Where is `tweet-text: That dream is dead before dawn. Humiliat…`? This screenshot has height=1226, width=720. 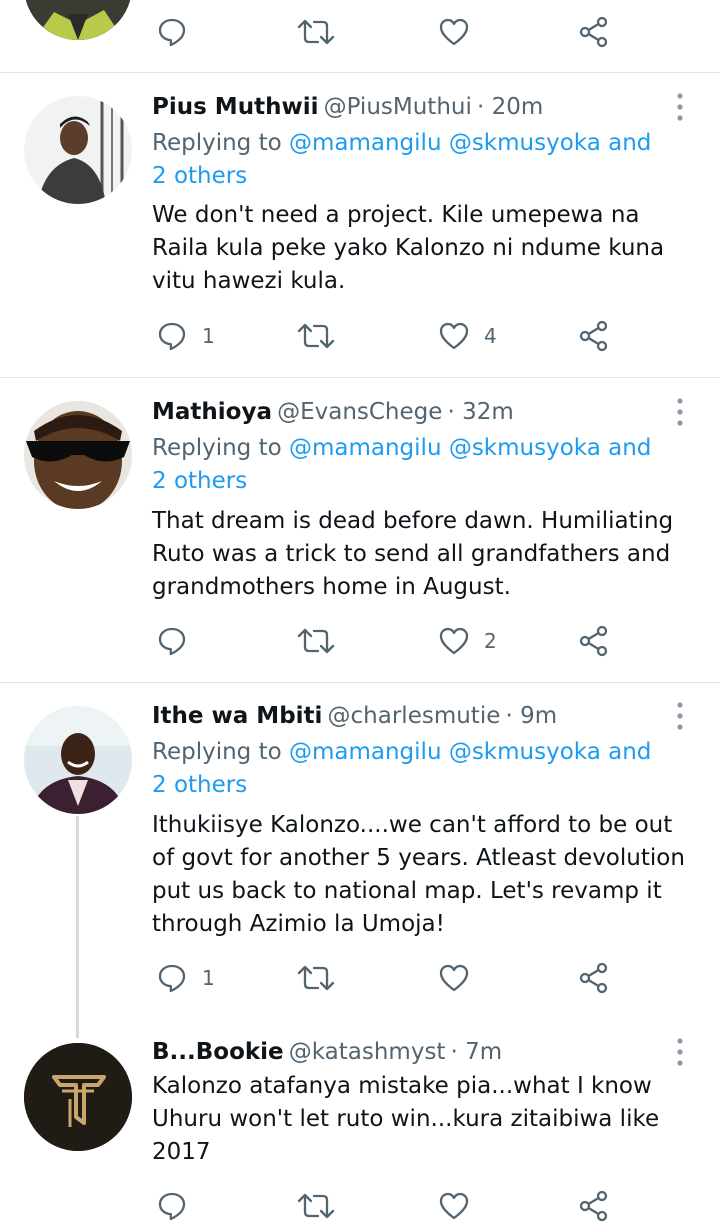 tweet-text: That dream is dead before dawn. Humiliat… is located at coordinates (413, 554).